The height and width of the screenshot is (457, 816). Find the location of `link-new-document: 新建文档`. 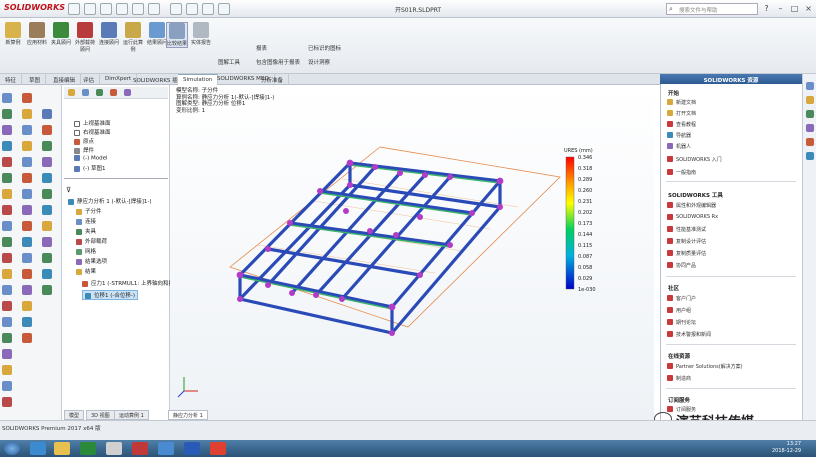

link-new-document: 新建文档 is located at coordinates (681, 102).